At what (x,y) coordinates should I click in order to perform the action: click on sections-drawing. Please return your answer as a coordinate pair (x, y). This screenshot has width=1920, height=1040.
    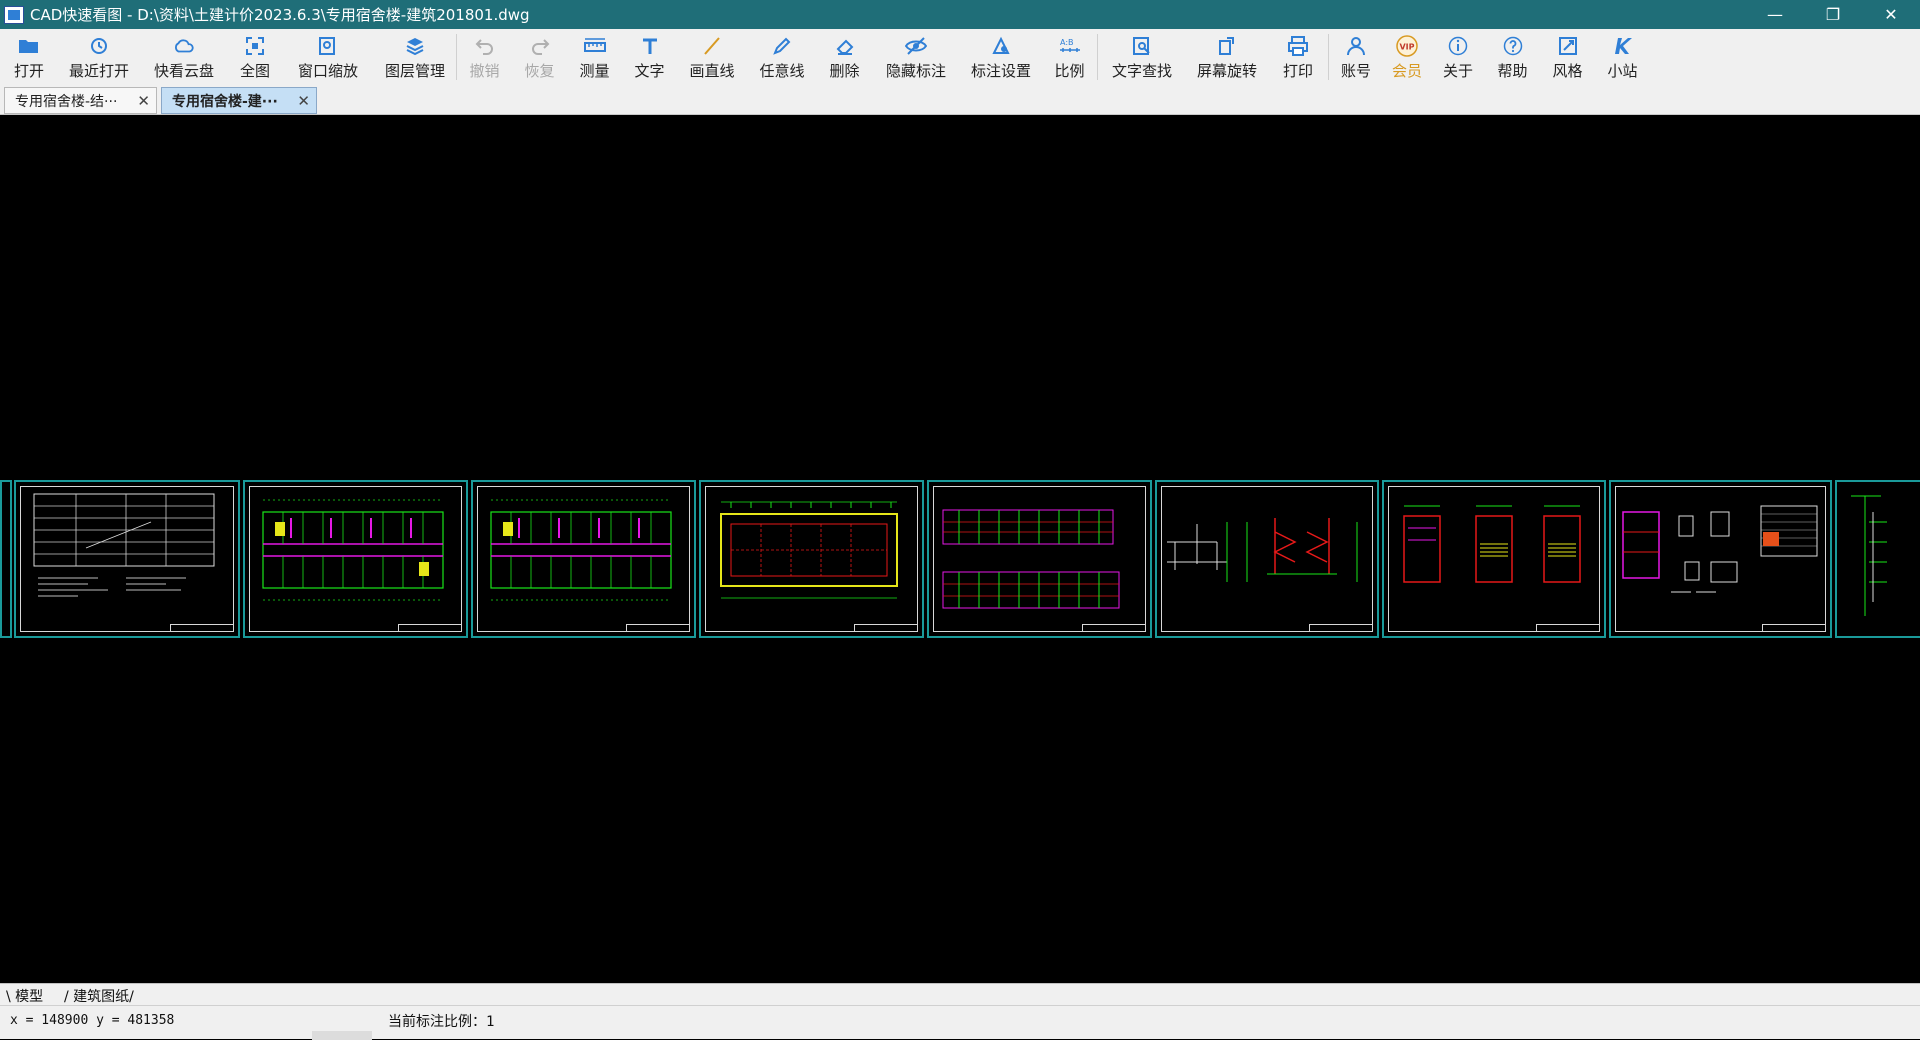
    Looking at the image, I should click on (1262, 550).